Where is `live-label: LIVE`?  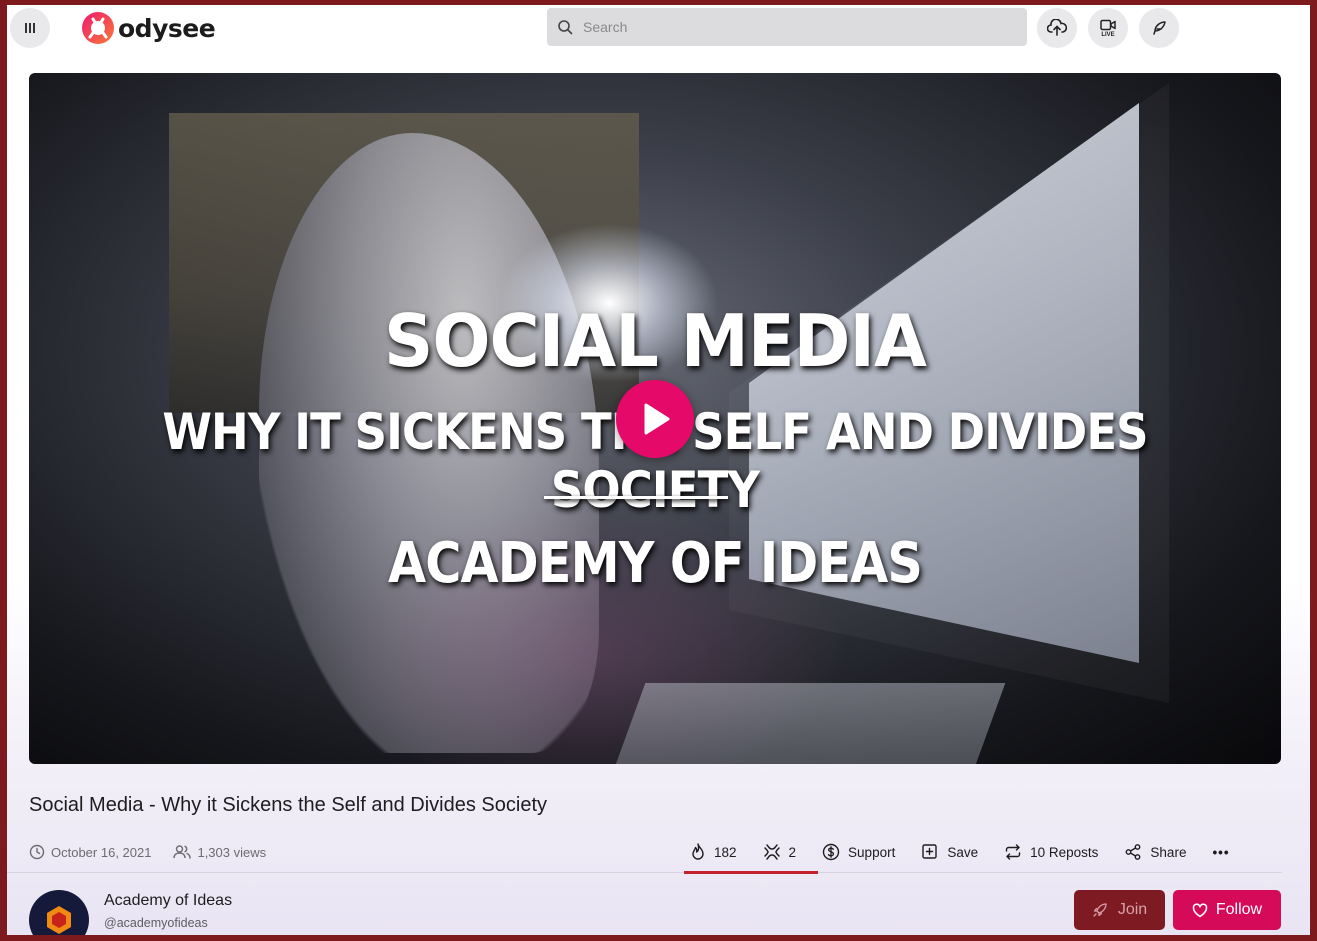 live-label: LIVE is located at coordinates (1108, 34).